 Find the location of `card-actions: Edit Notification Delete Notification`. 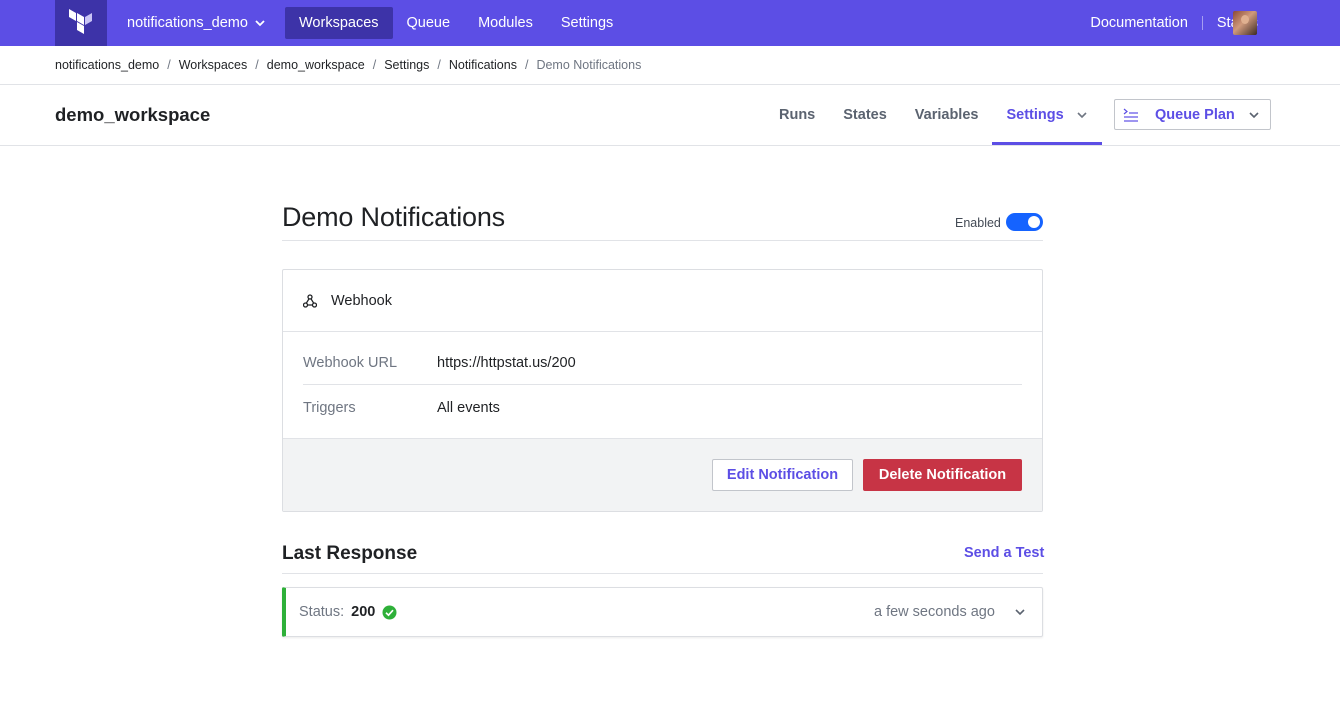

card-actions: Edit Notification Delete Notification is located at coordinates (662, 474).